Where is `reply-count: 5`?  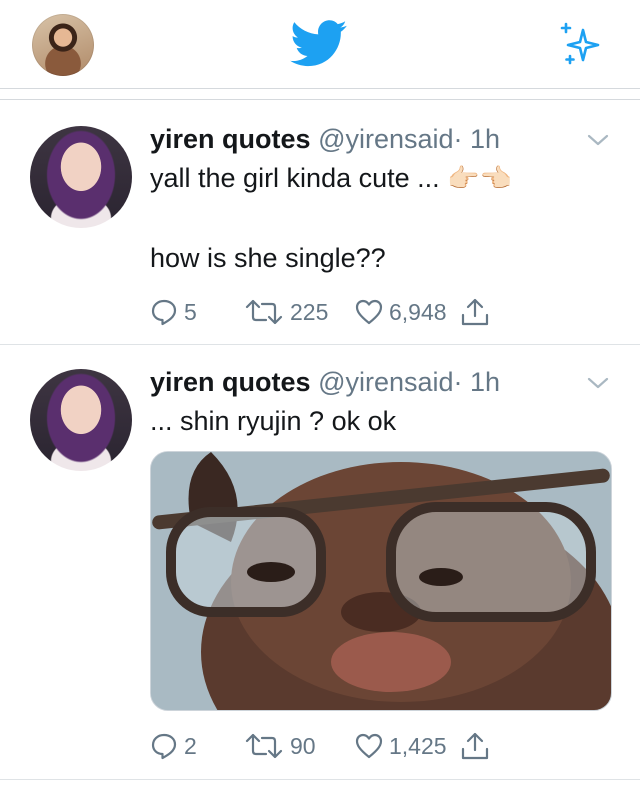 reply-count: 5 is located at coordinates (190, 311).